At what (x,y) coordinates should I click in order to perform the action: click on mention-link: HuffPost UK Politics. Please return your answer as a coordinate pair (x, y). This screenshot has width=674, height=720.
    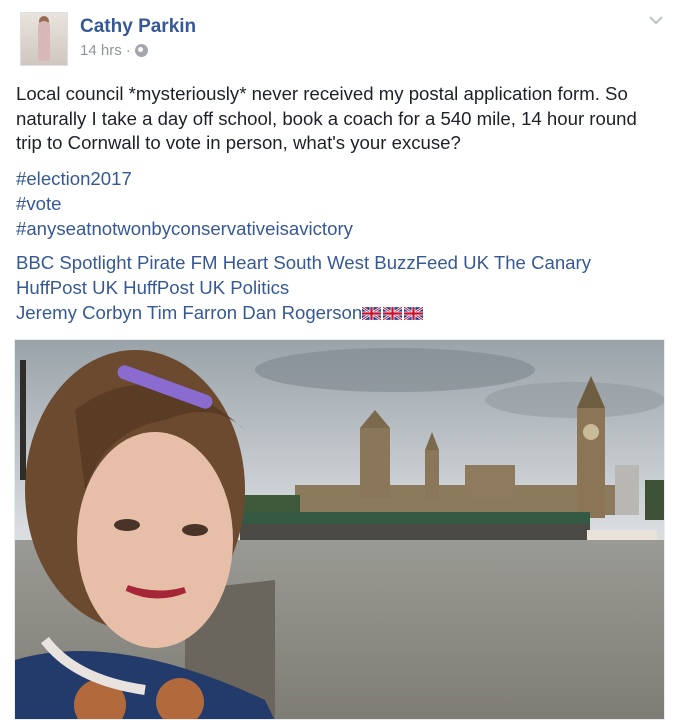
    Looking at the image, I should click on (206, 287).